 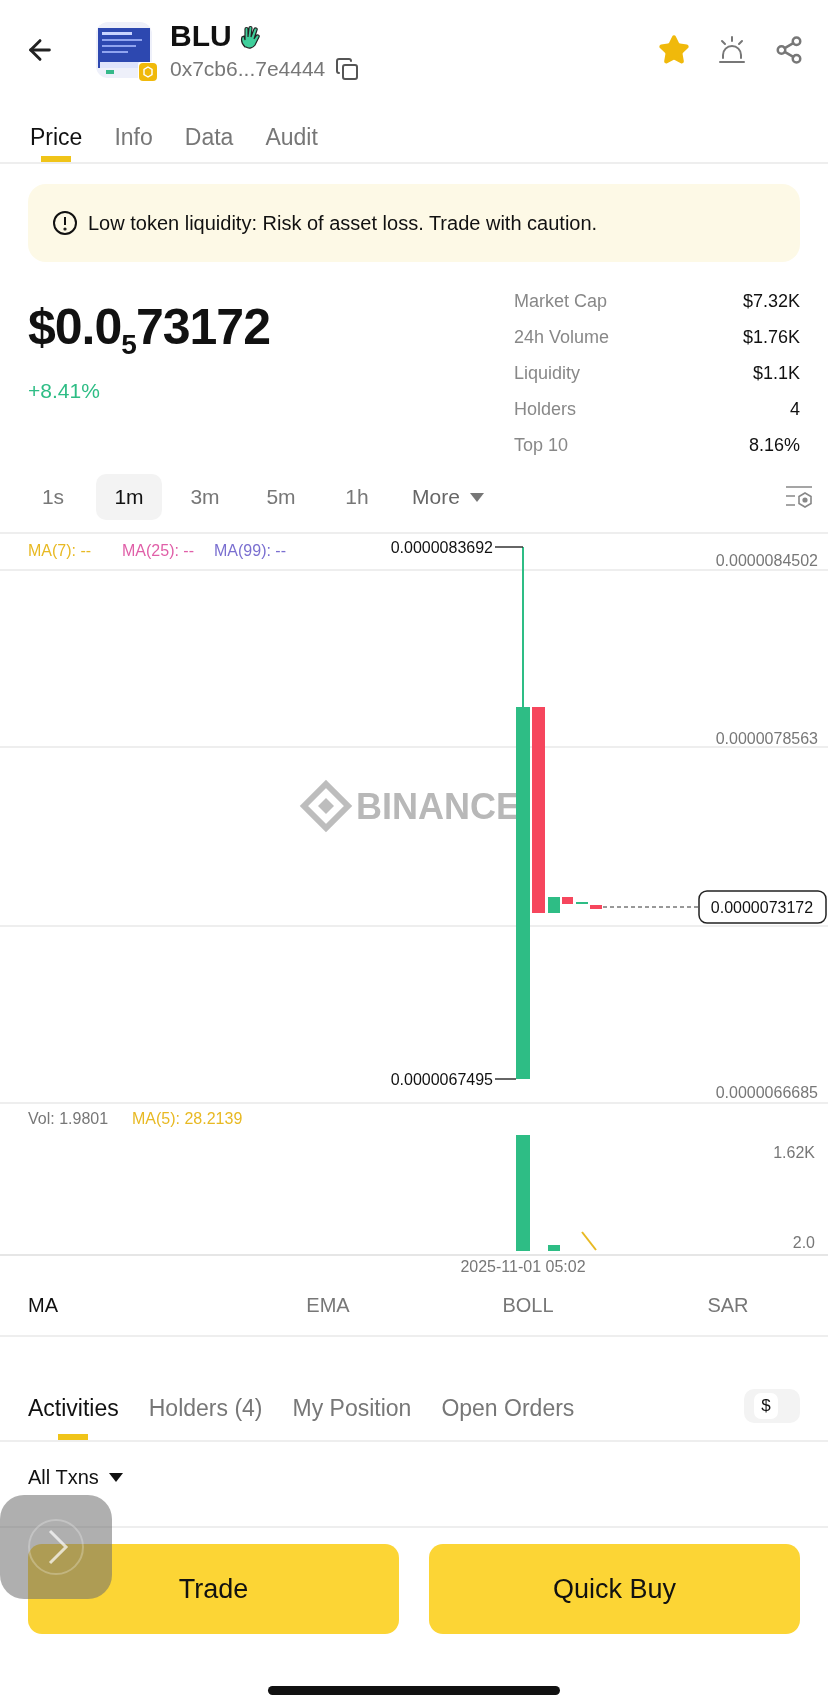 What do you see at coordinates (56, 131) in the screenshot?
I see `tab: Price` at bounding box center [56, 131].